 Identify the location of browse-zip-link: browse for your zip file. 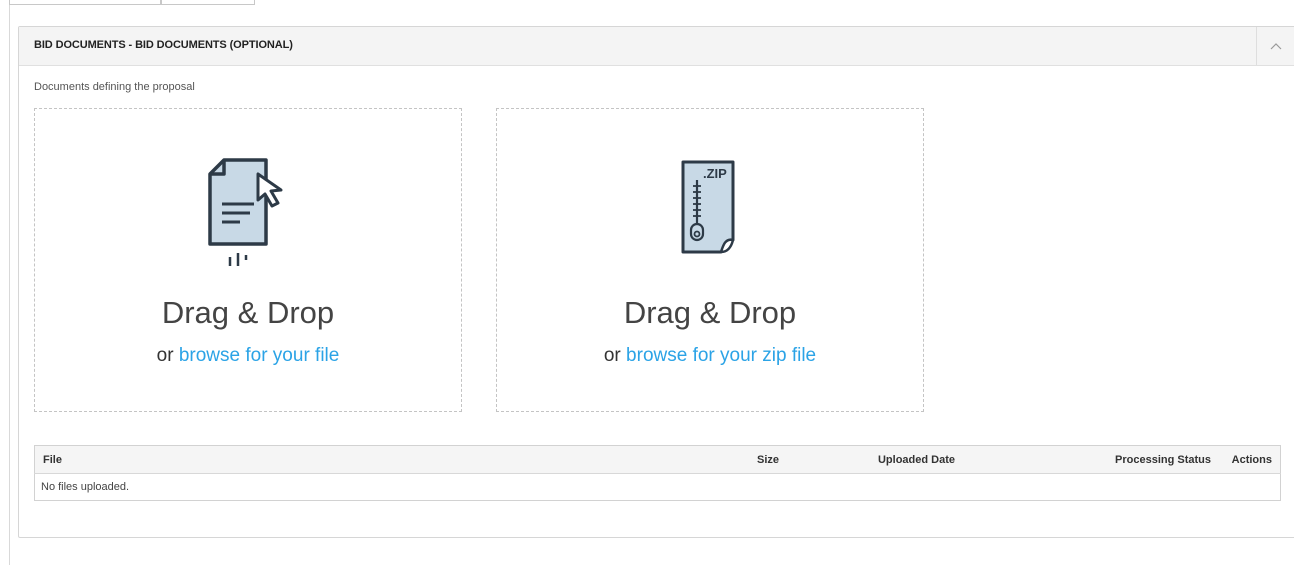
(721, 355).